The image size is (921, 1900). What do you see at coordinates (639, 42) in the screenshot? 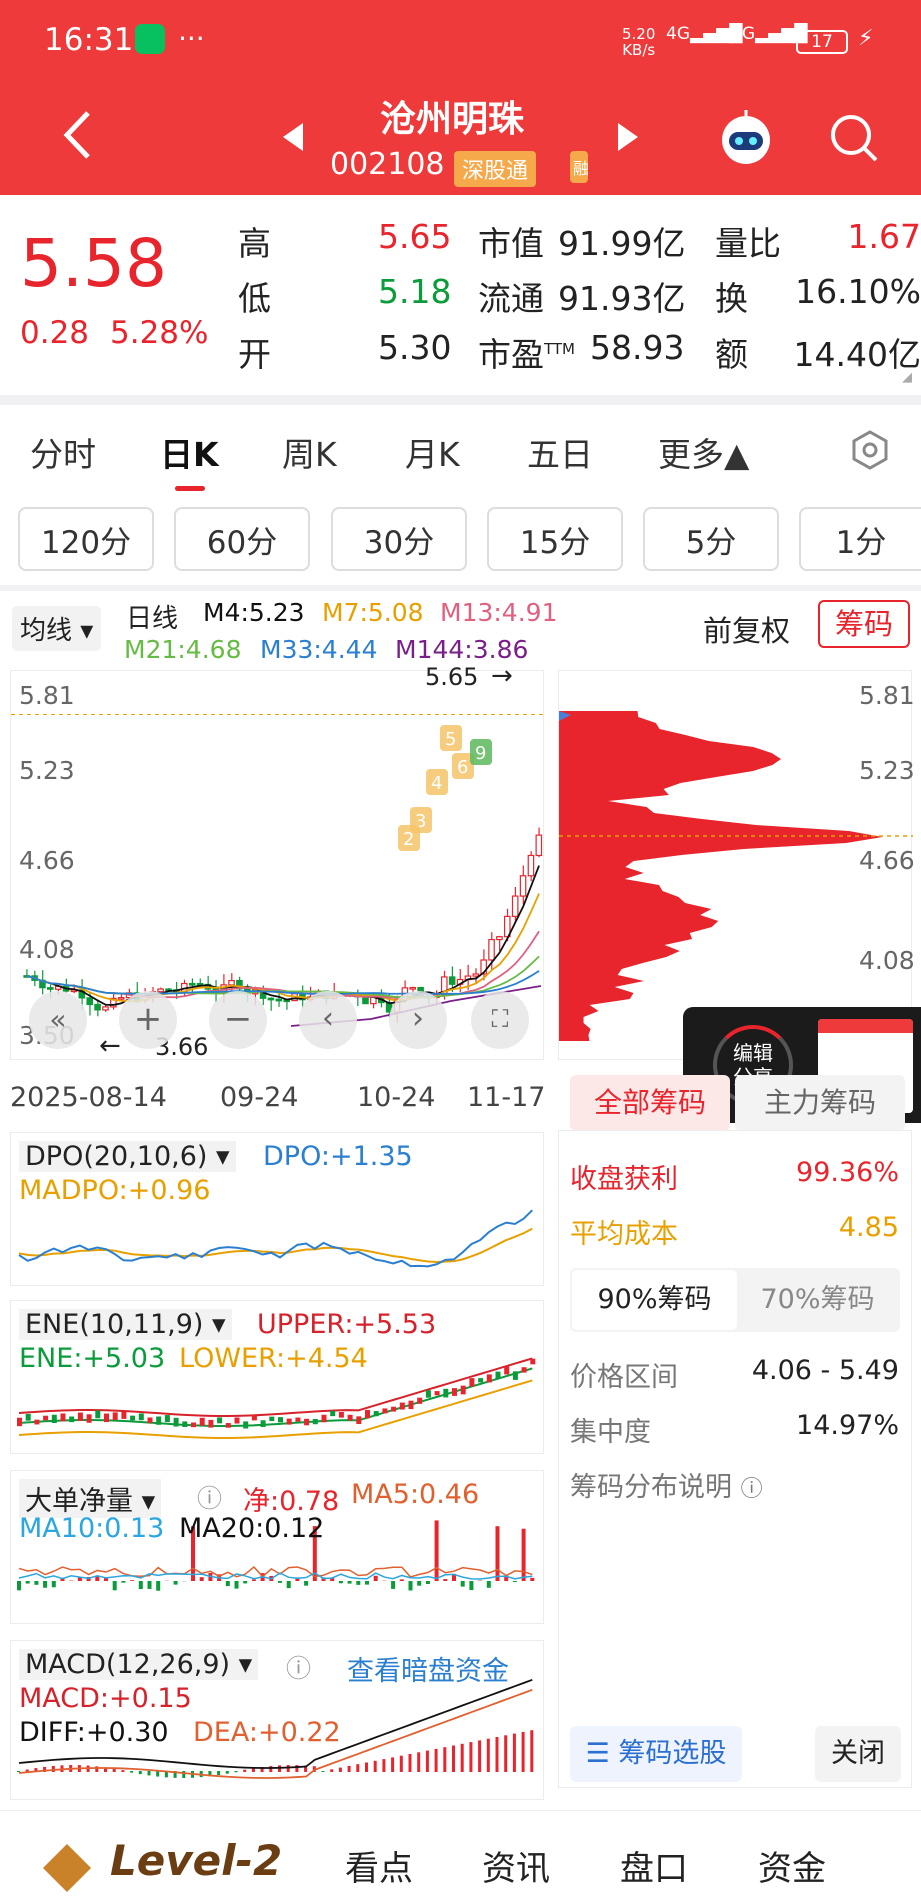
I see `net-speed: 5.20 KB/s` at bounding box center [639, 42].